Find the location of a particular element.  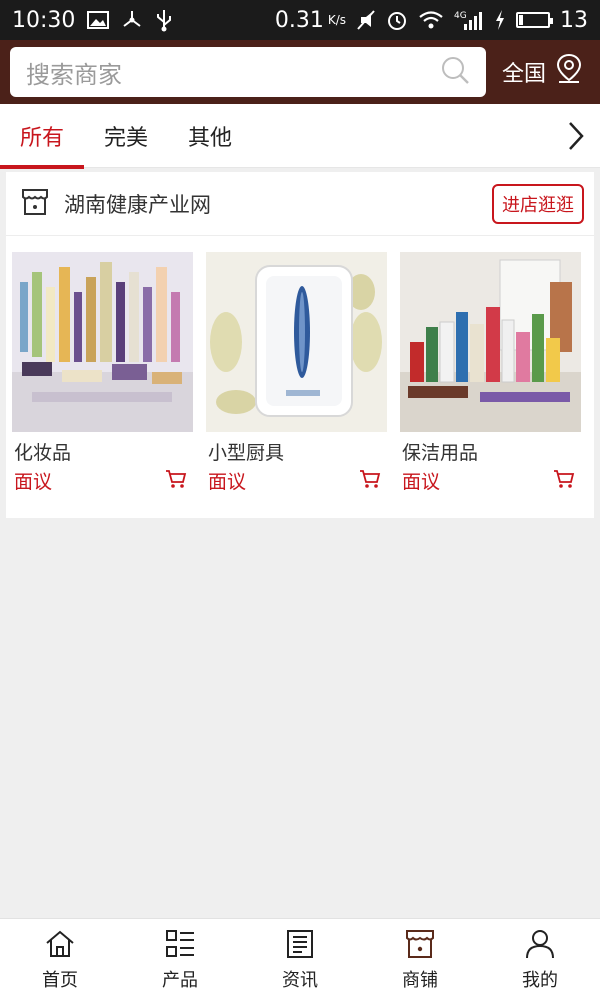

nav-home: 首页 is located at coordinates (60, 959).